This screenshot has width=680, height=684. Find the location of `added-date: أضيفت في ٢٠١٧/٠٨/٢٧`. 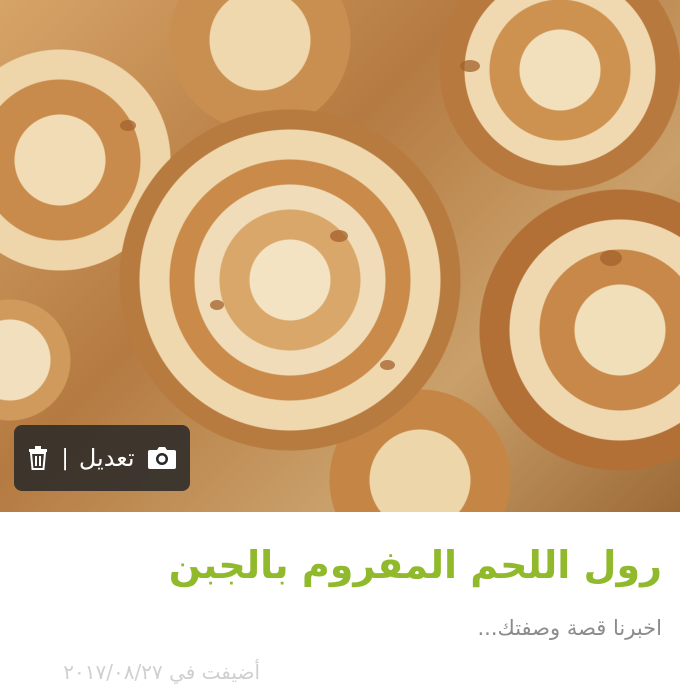

added-date: أضيفت في ٢٠١٧/٠٨/٢٧ is located at coordinates (161, 672).